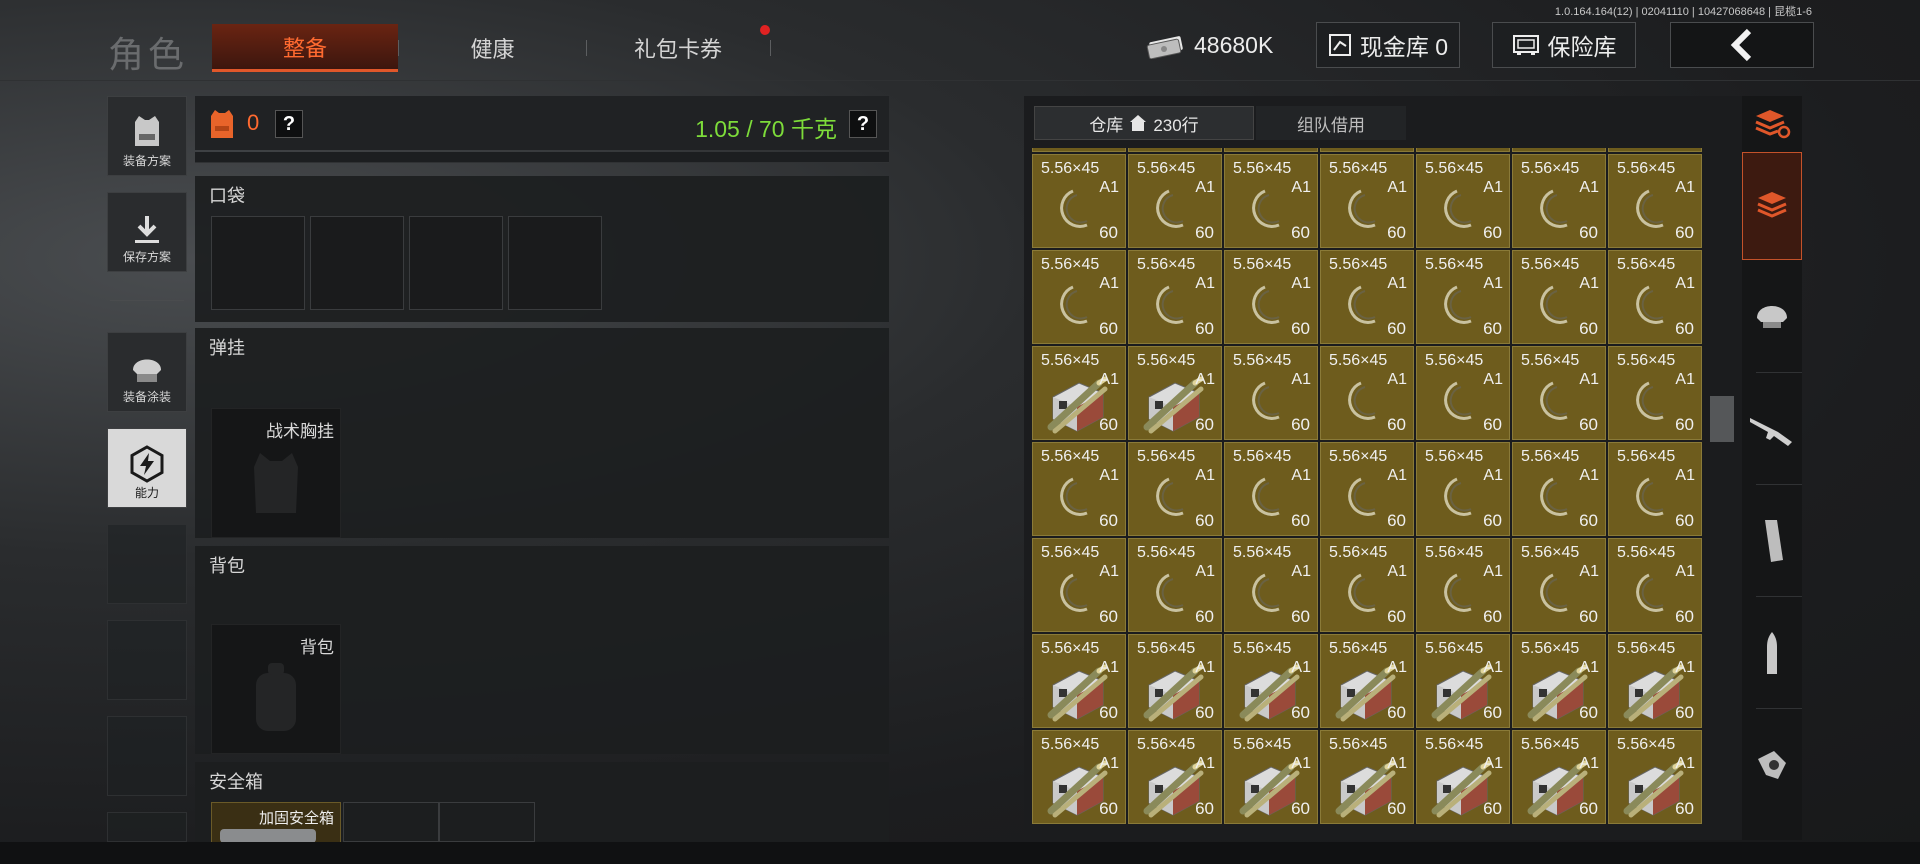 Image resolution: width=1920 pixels, height=864 pixels. Describe the element at coordinates (1331, 123) in the screenshot. I see `tab-team-borrow: 组队借用` at that location.